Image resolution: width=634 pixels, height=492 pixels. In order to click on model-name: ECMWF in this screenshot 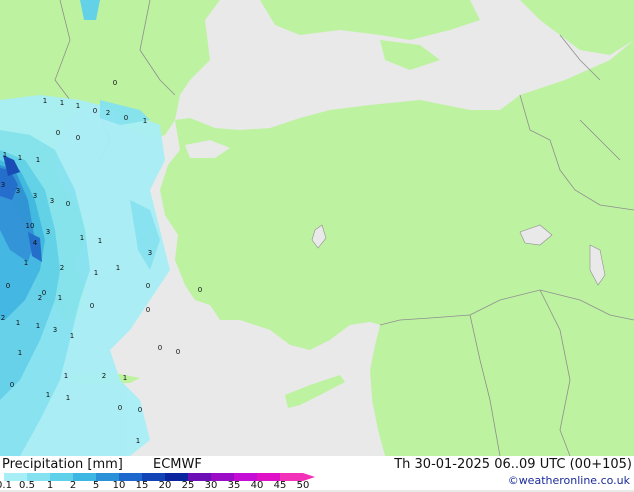, I will do `click(177, 464)`.